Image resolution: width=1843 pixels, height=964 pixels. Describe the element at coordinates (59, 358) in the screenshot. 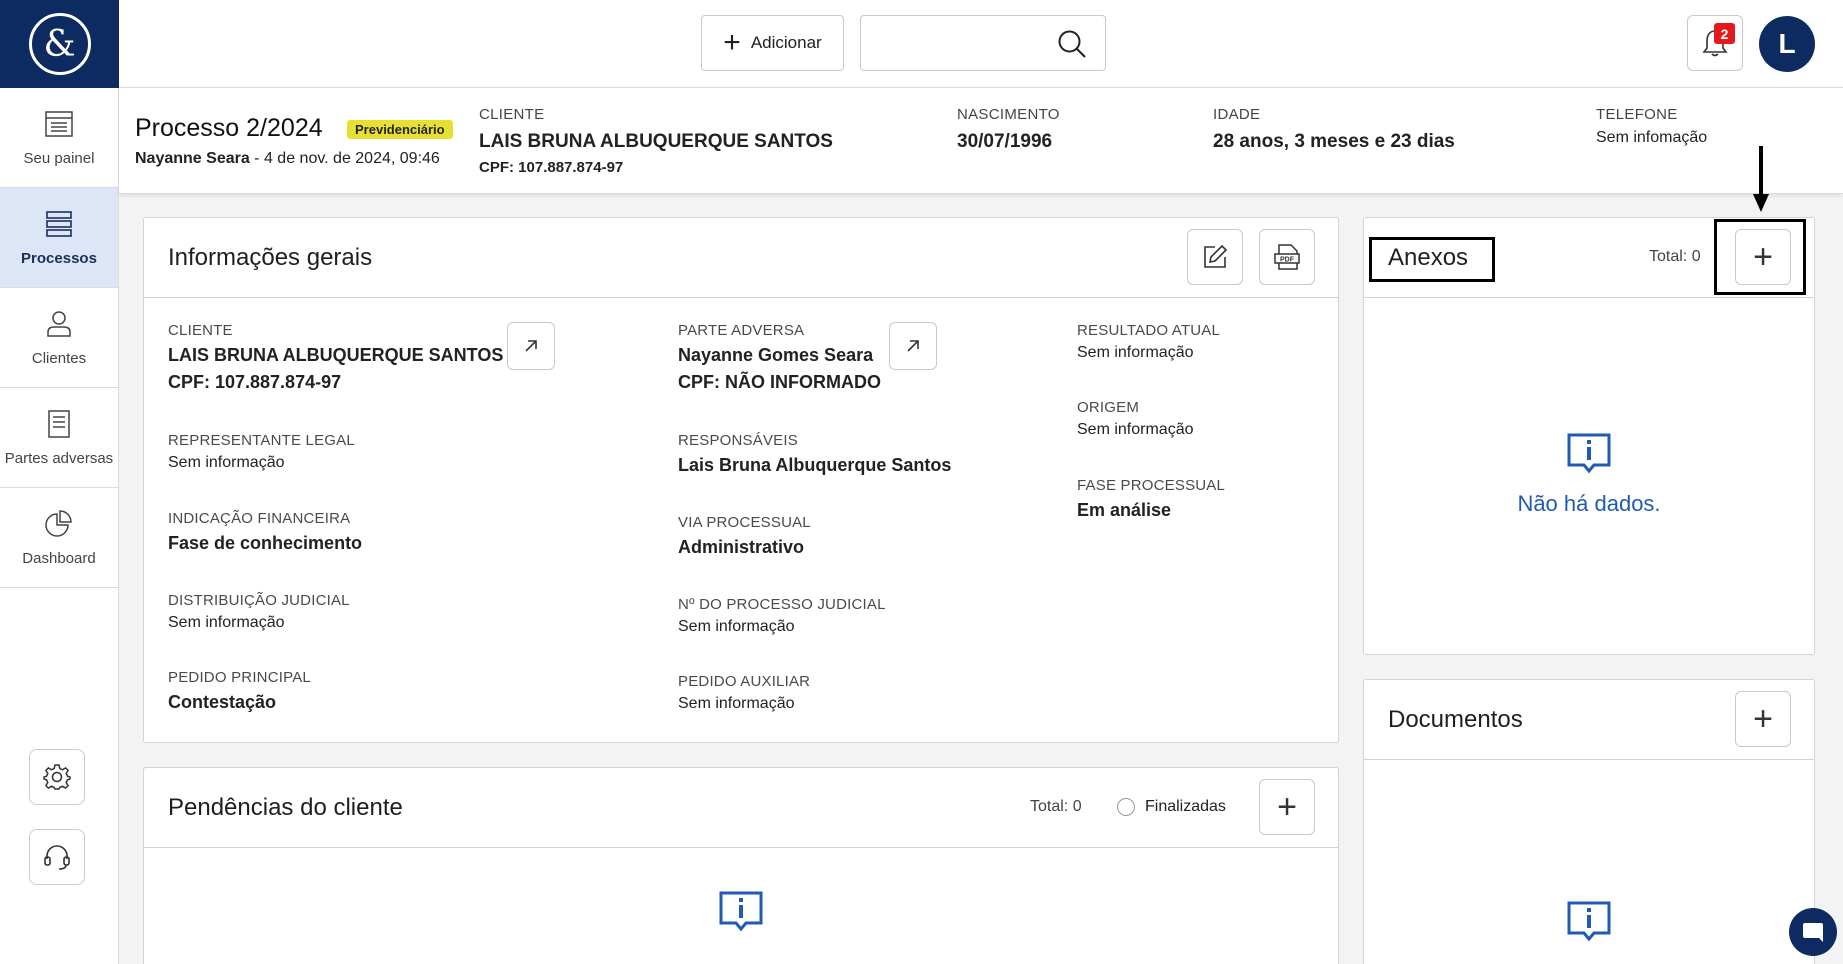

I see `sidebar-item-label: Clientes` at that location.